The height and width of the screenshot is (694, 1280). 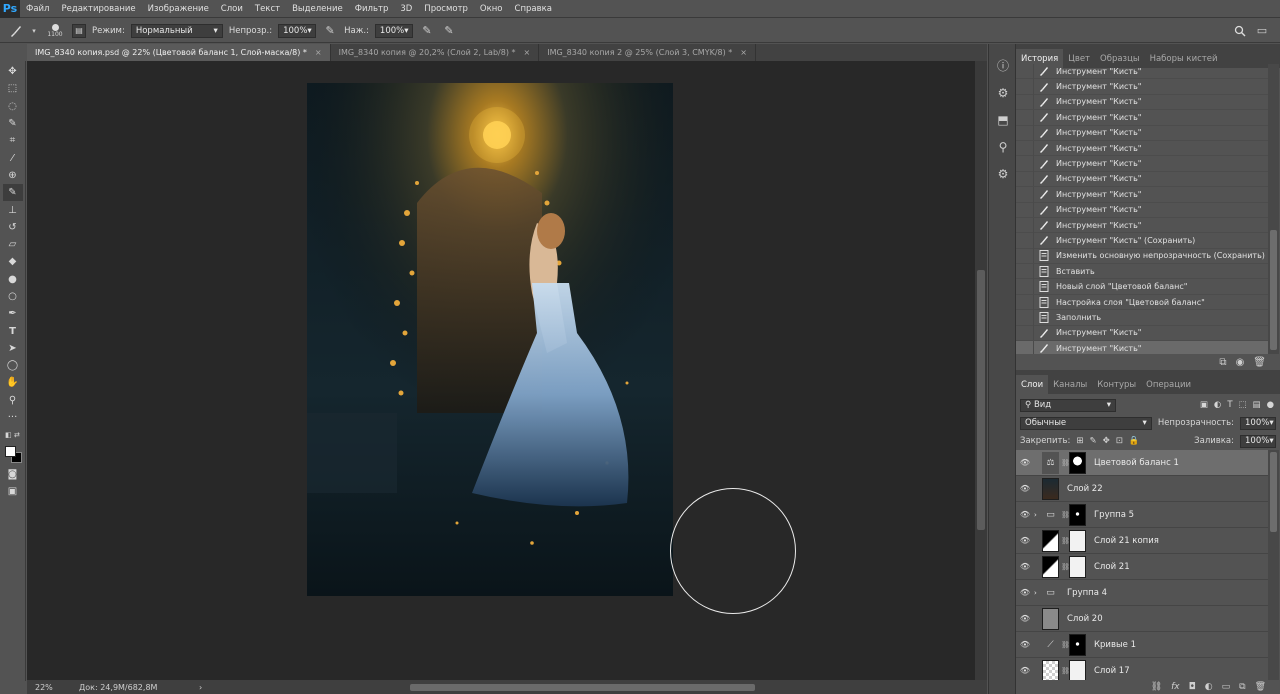 I want to click on history-item: Заполнить, so click(x=1142, y=317).